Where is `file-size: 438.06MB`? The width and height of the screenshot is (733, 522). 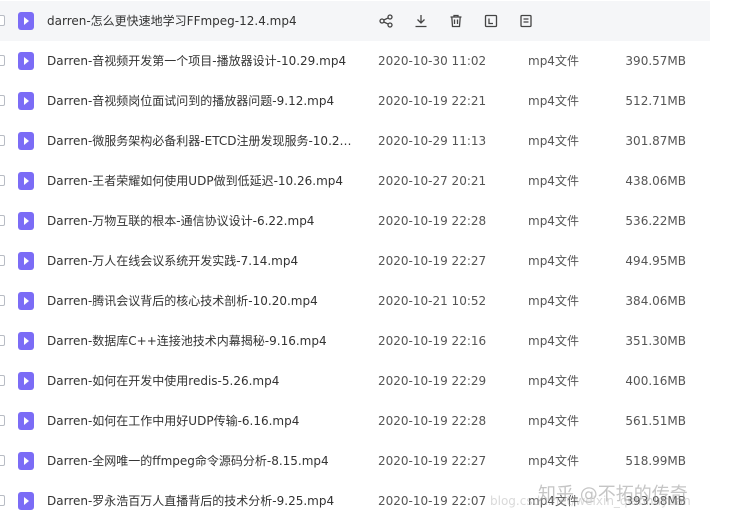 file-size: 438.06MB is located at coordinates (655, 181).